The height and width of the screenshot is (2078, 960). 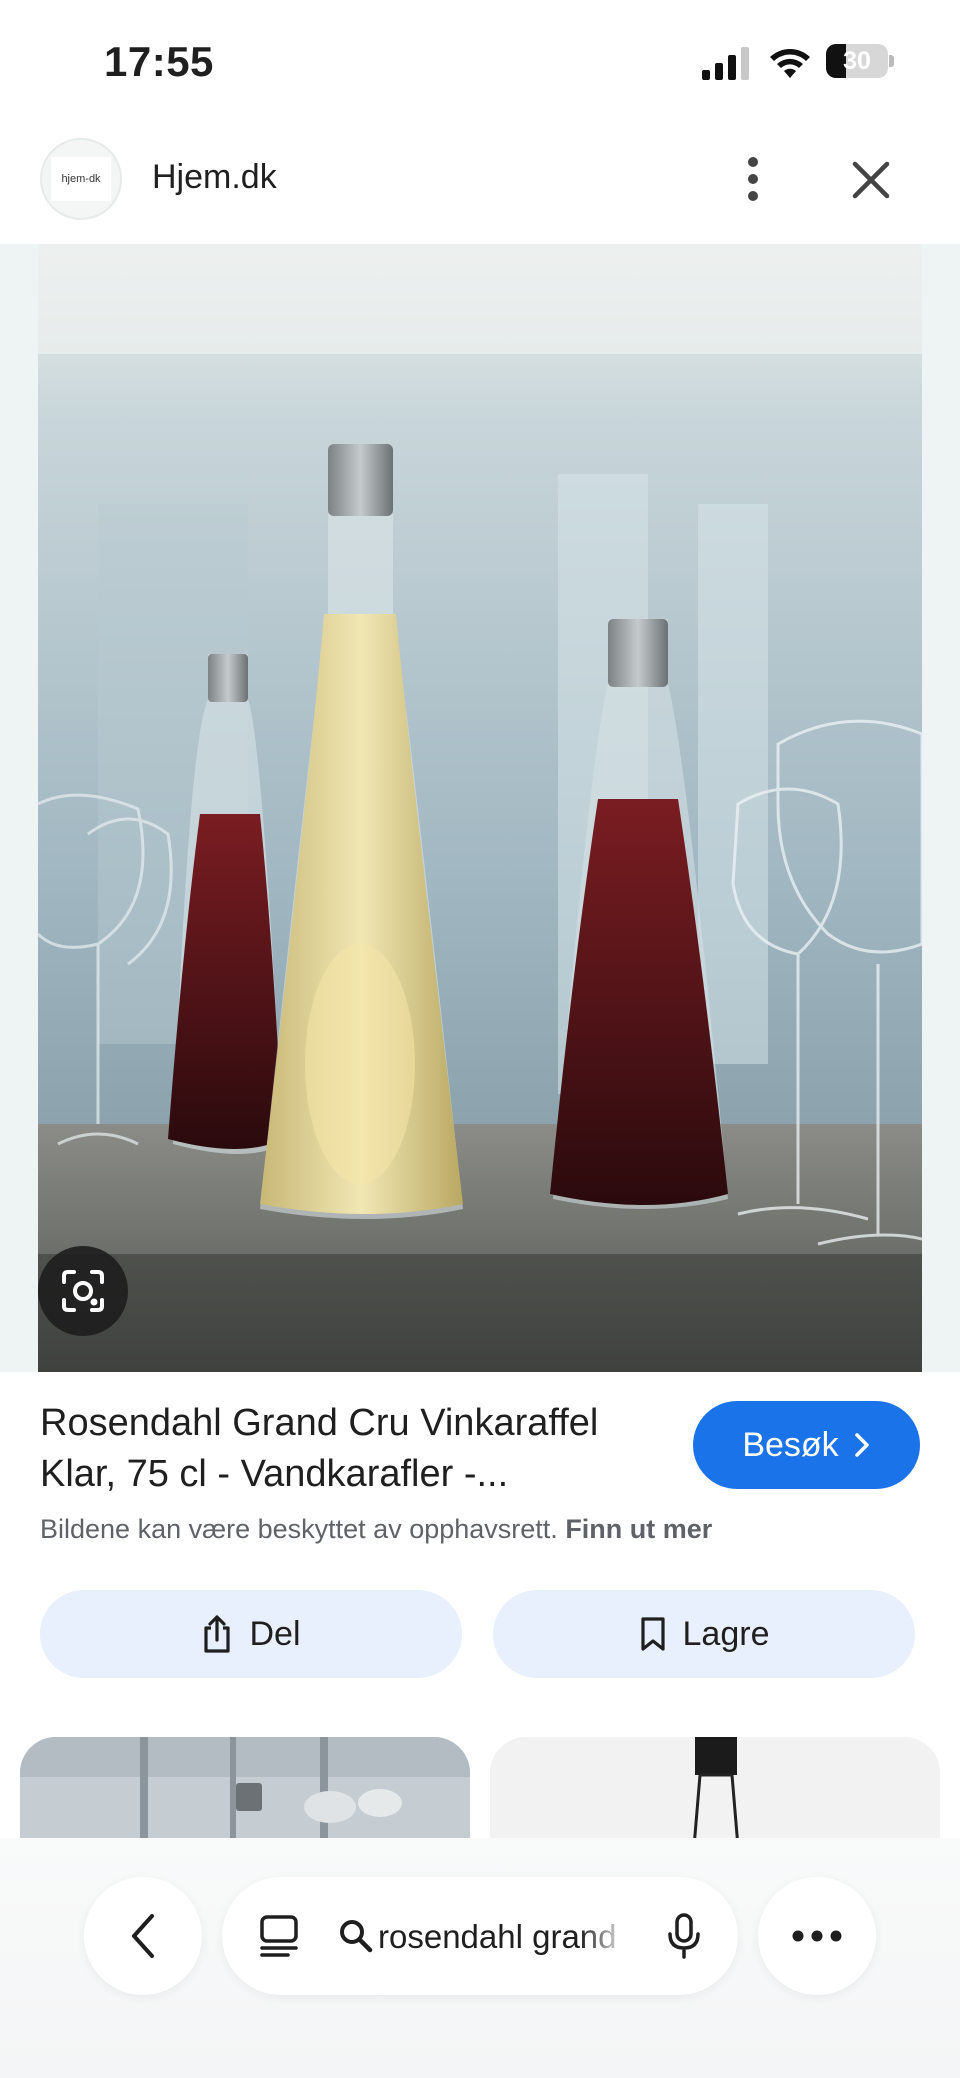 What do you see at coordinates (217, 1634) in the screenshot?
I see `share-icon` at bounding box center [217, 1634].